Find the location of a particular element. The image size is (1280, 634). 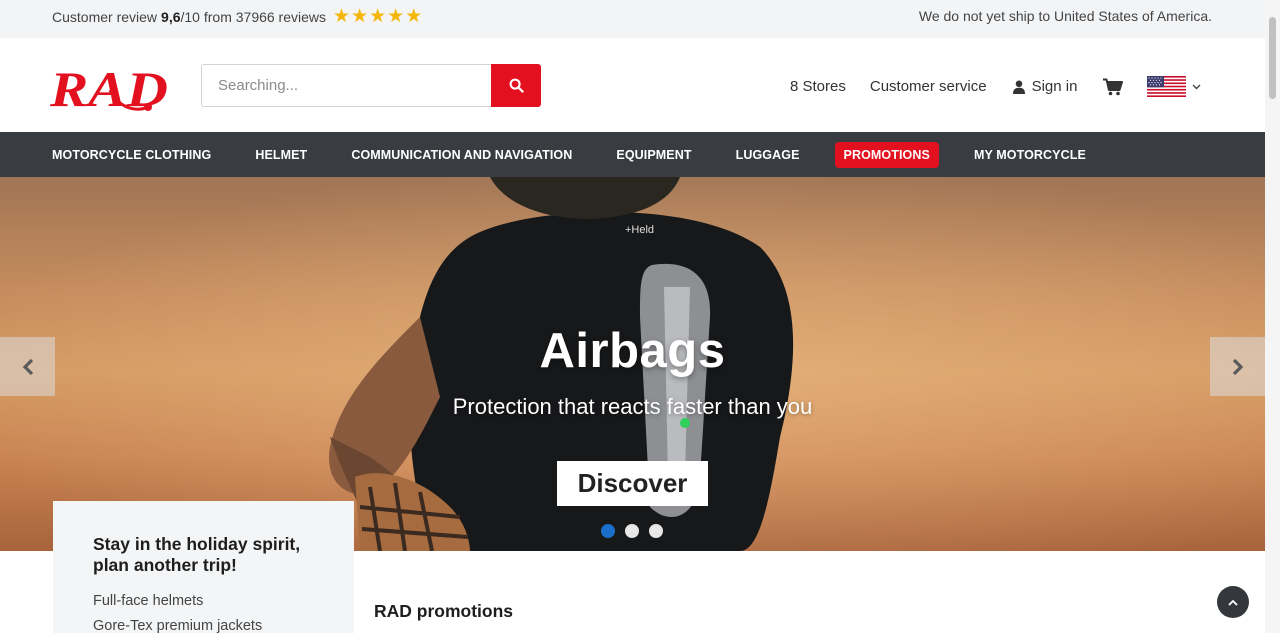

rating-stars: ★ ★ ★ ★ ★ is located at coordinates (378, 16).